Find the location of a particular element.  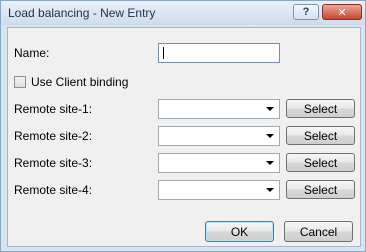

remote-site-2-select-button: Select is located at coordinates (320, 135).